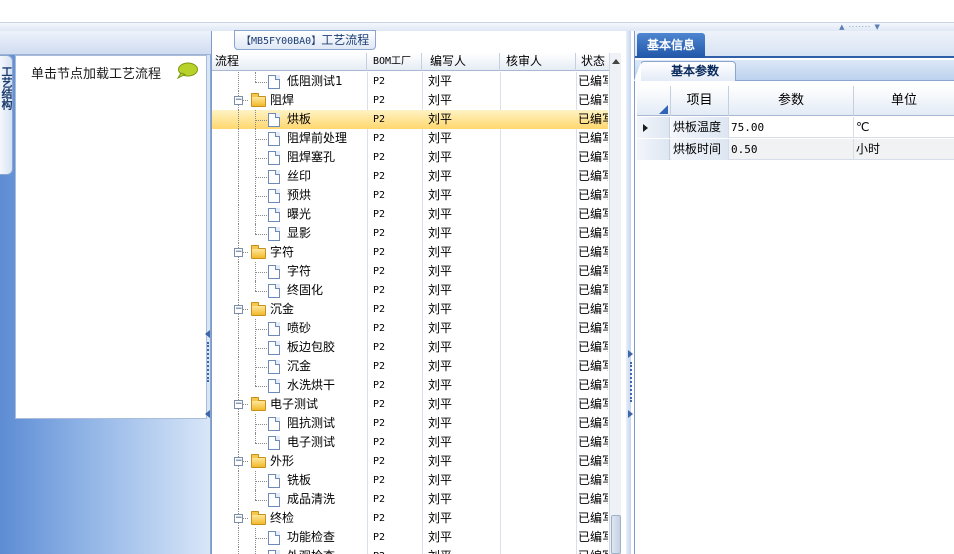 The height and width of the screenshot is (554, 954). Describe the element at coordinates (394, 62) in the screenshot. I see `column-header-bom-factory: BOM工厂` at that location.